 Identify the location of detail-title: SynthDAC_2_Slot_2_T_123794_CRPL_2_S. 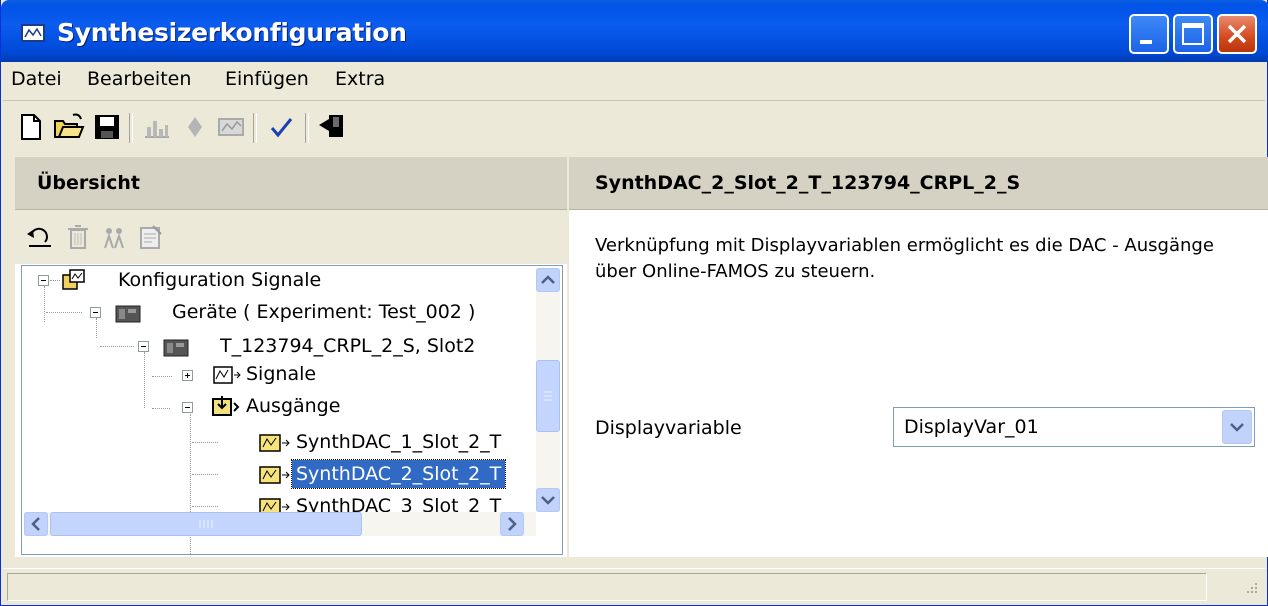
(808, 183).